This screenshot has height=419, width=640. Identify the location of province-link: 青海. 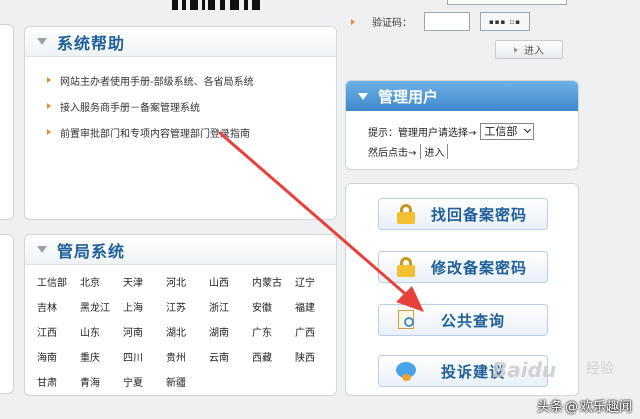
(101, 383).